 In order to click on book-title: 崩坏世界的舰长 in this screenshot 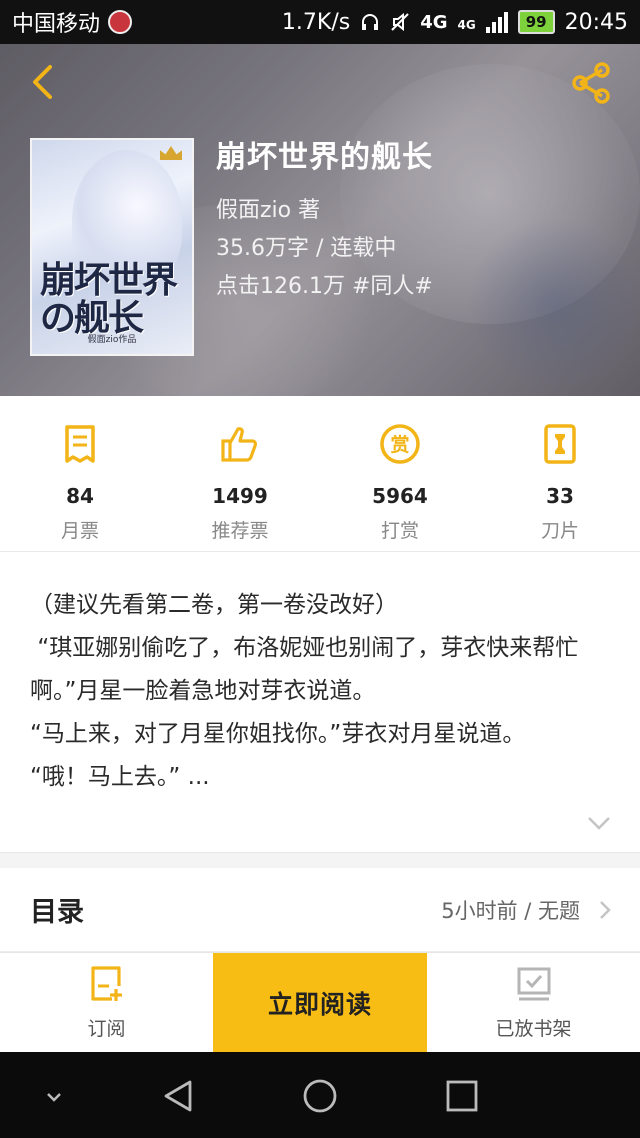, I will do `click(324, 157)`.